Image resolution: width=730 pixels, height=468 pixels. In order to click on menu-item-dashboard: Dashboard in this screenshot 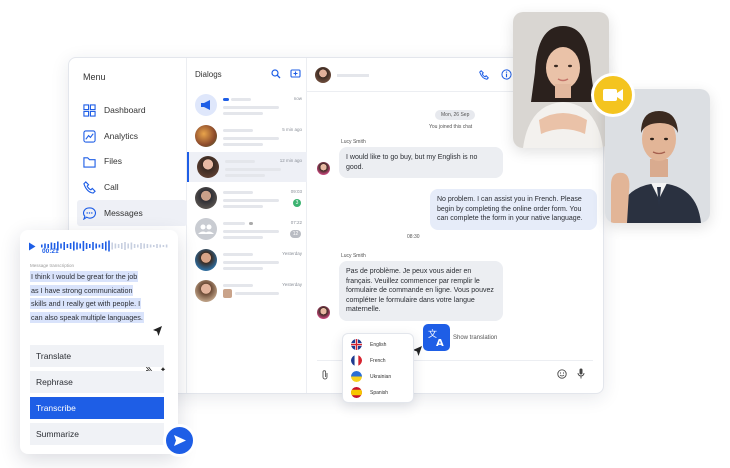, I will do `click(132, 110)`.